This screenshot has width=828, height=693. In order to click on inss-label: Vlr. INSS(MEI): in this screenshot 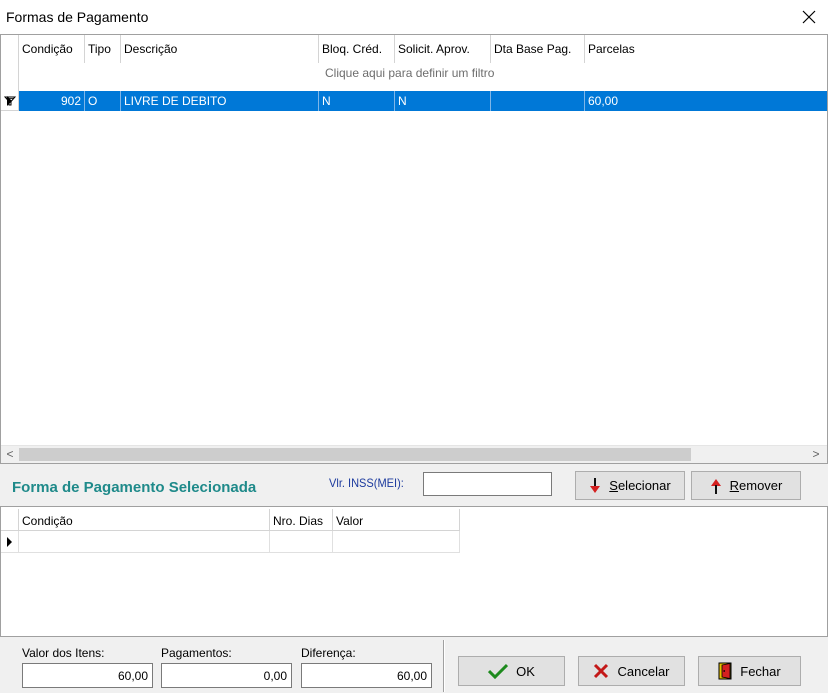, I will do `click(366, 483)`.